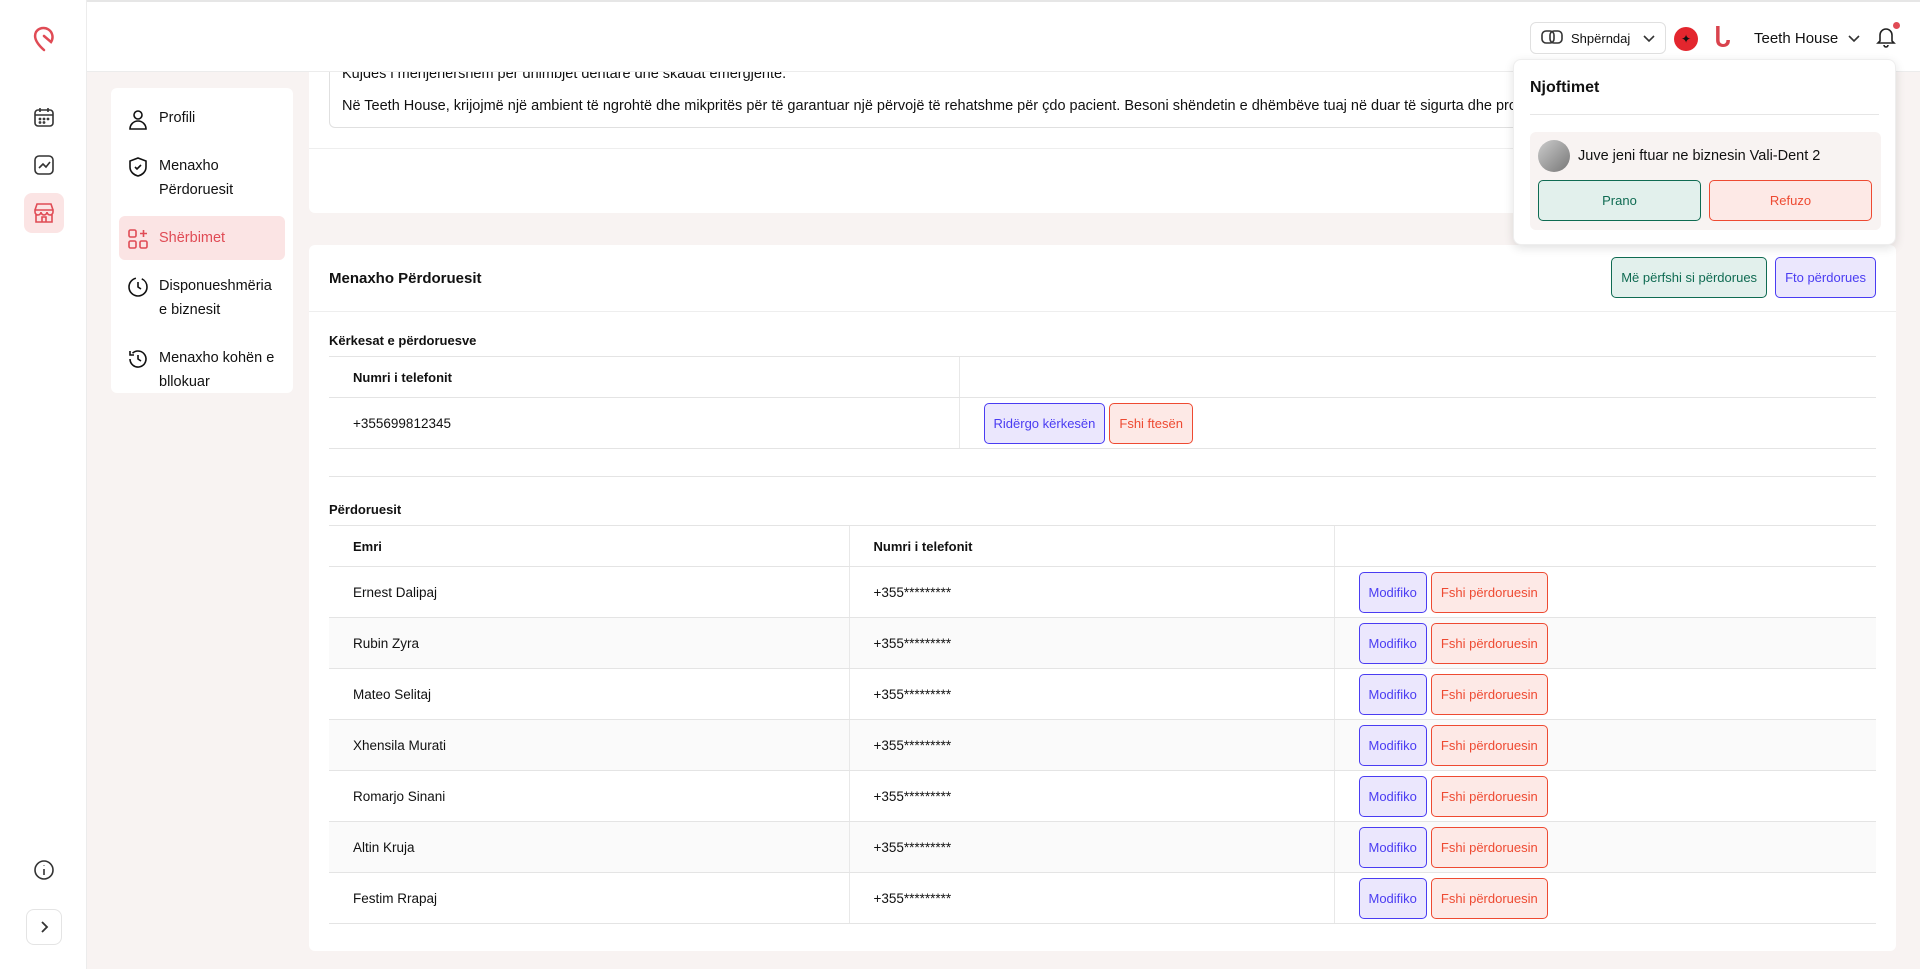 This screenshot has width=1920, height=969. What do you see at coordinates (589, 745) in the screenshot?
I see `user-name: Xhensila Murati` at bounding box center [589, 745].